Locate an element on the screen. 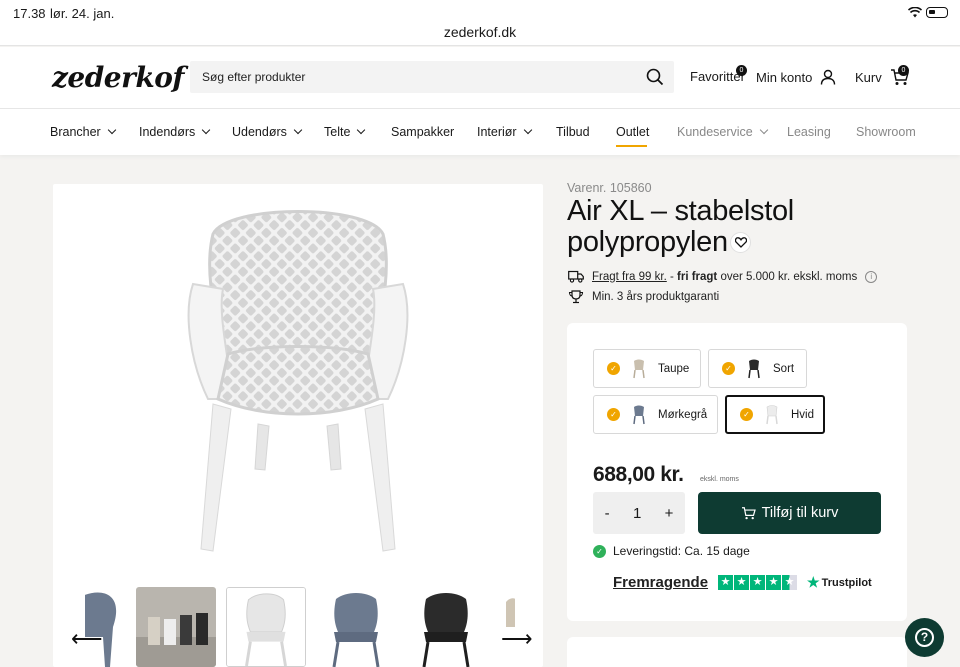 The image size is (960, 667). delivery-text: Leveringstid: Ca. 15 dage is located at coordinates (681, 551).